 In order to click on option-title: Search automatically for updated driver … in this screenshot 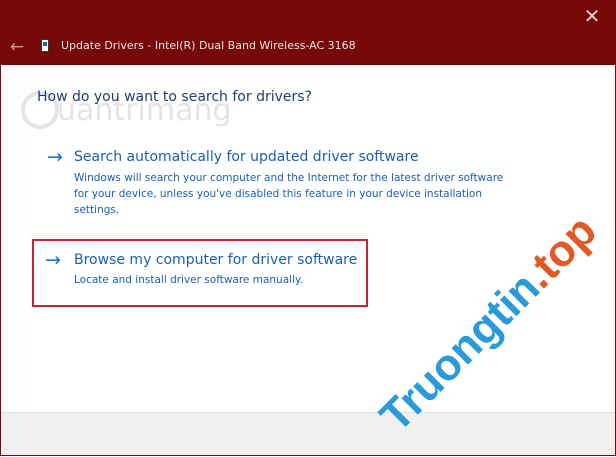, I will do `click(246, 157)`.